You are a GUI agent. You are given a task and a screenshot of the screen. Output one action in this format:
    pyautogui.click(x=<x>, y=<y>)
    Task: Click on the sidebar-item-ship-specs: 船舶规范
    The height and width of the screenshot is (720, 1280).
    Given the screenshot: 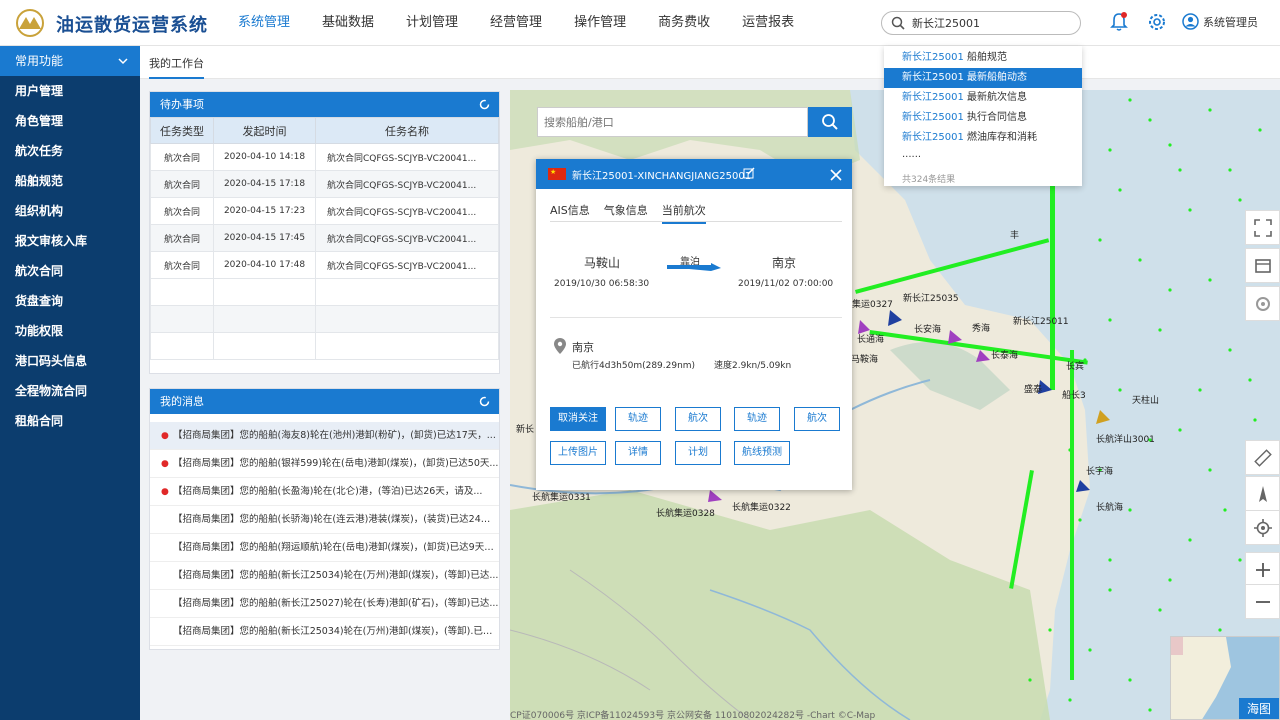 What is the action you would take?
    pyautogui.click(x=70, y=181)
    